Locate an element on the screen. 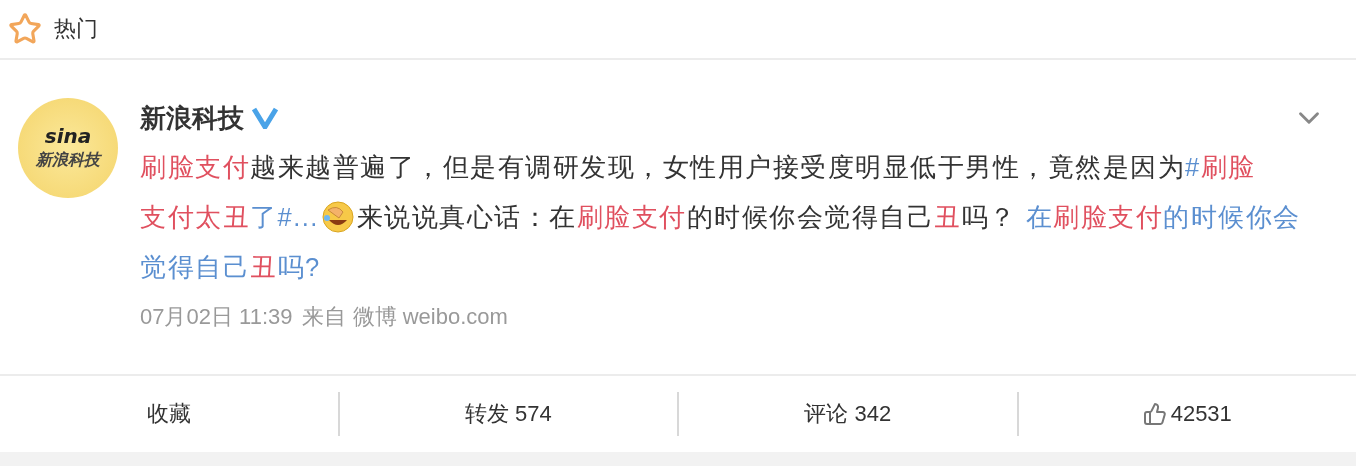 Image resolution: width=1356 pixels, height=466 pixels. post-time: 07月02日 11:39 is located at coordinates (216, 317).